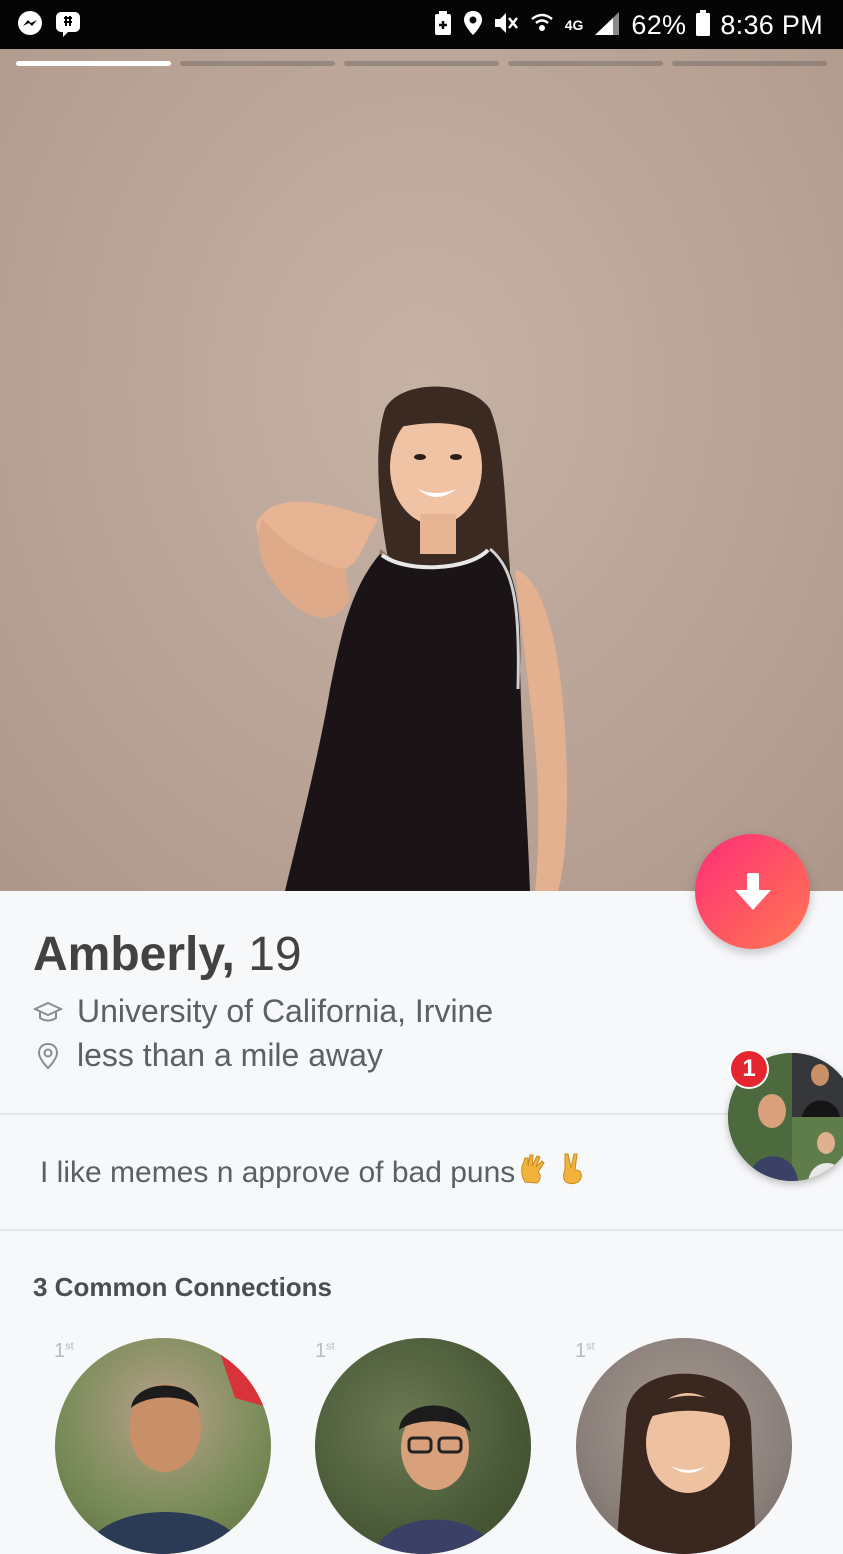 Image resolution: width=843 pixels, height=1554 pixels. I want to click on graduation-cap-icon, so click(48, 1012).